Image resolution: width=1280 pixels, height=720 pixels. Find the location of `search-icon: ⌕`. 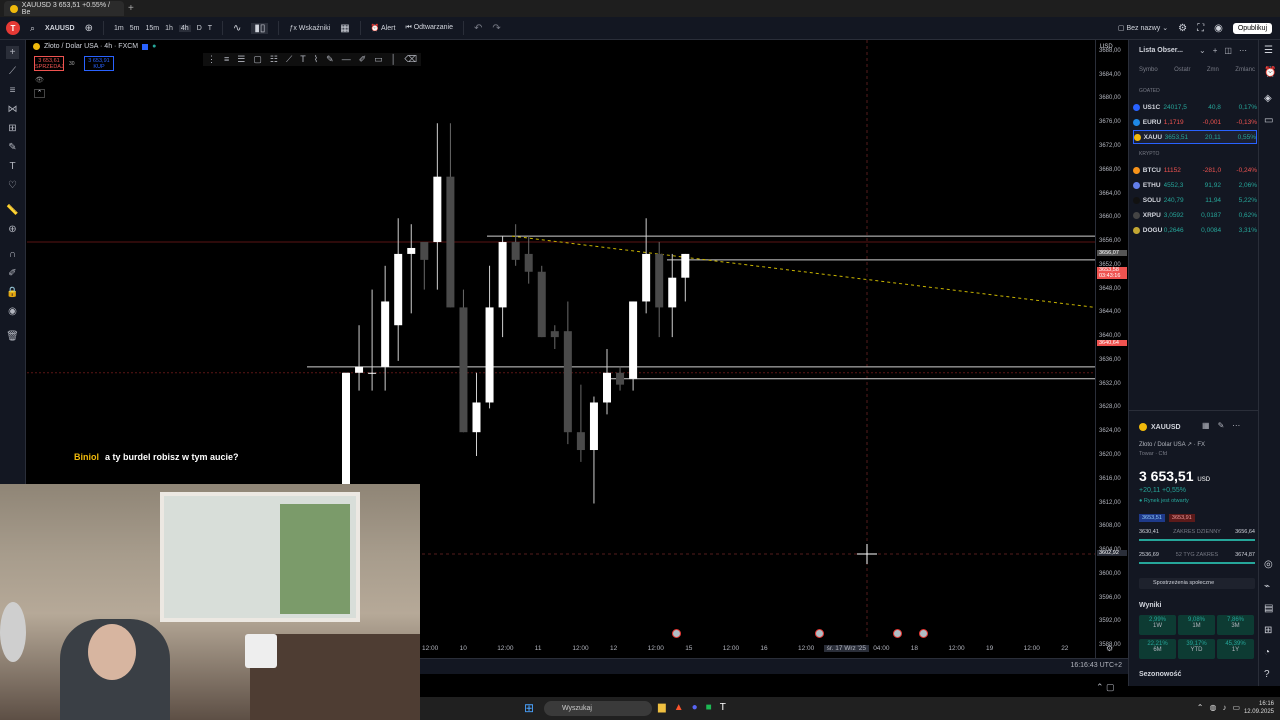

search-icon: ⌕ is located at coordinates (32, 28).